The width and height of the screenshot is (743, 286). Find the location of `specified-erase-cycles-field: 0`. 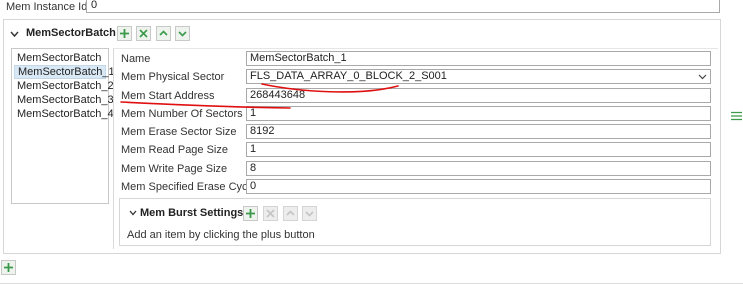

specified-erase-cycles-field: 0 is located at coordinates (478, 186).